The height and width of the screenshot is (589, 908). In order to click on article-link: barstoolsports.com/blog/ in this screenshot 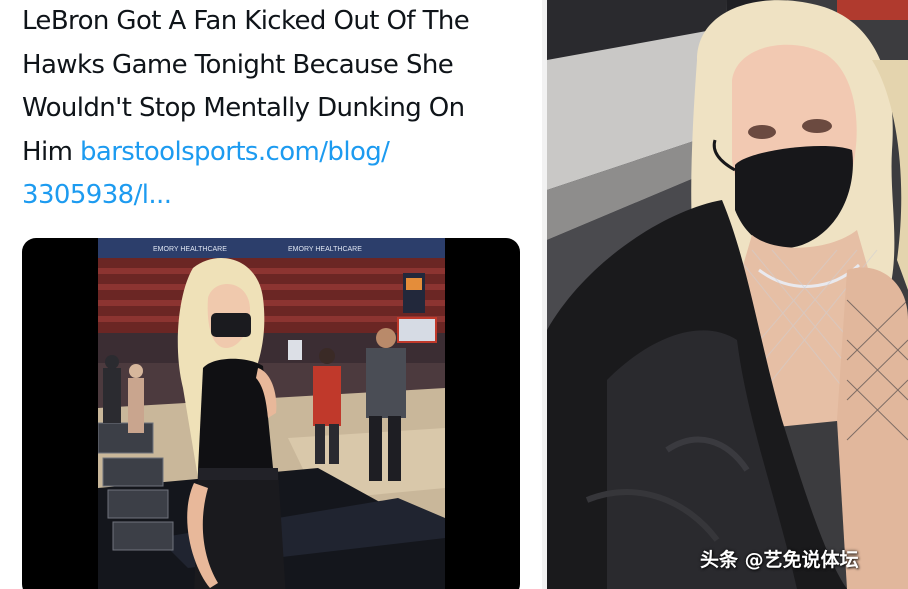, I will do `click(235, 152)`.